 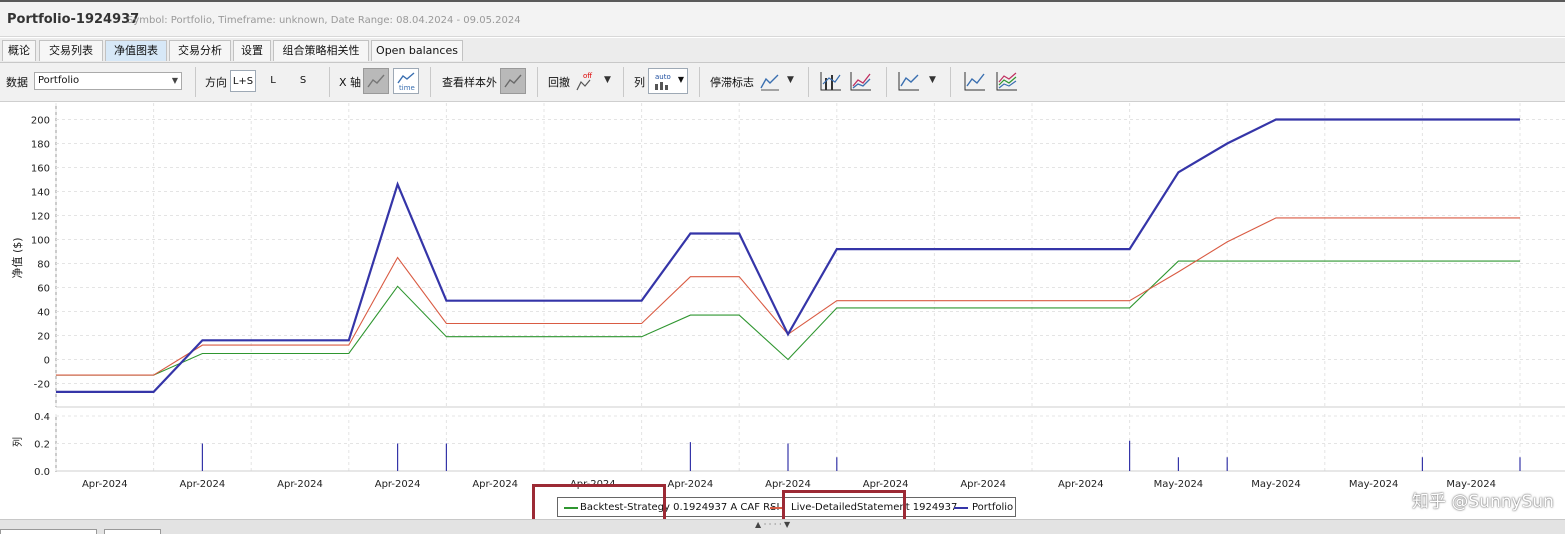 What do you see at coordinates (43, 313) in the screenshot?
I see `y-tick-label: 40` at bounding box center [43, 313].